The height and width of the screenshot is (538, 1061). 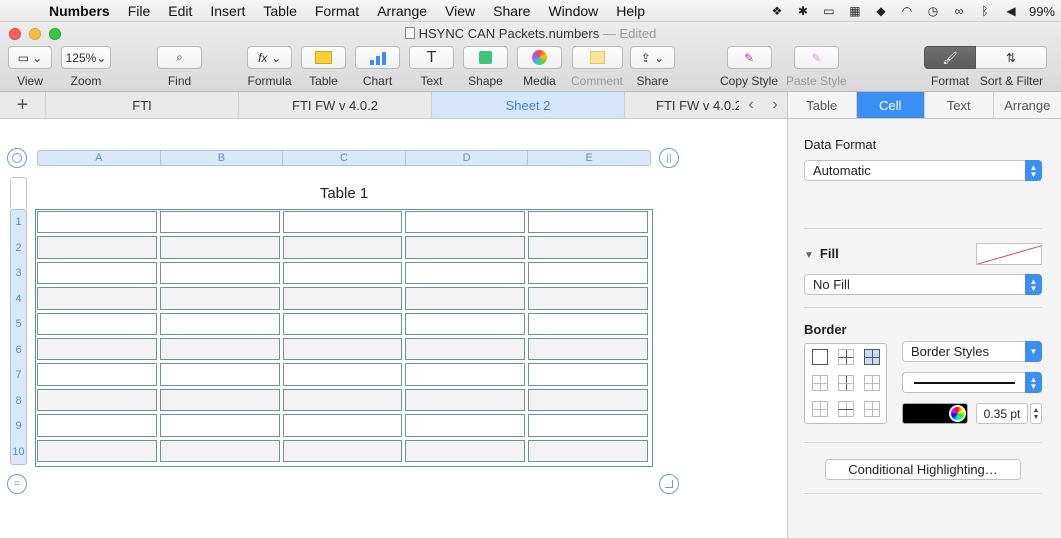 What do you see at coordinates (669, 158) in the screenshot?
I see `add-column-handle: ||` at bounding box center [669, 158].